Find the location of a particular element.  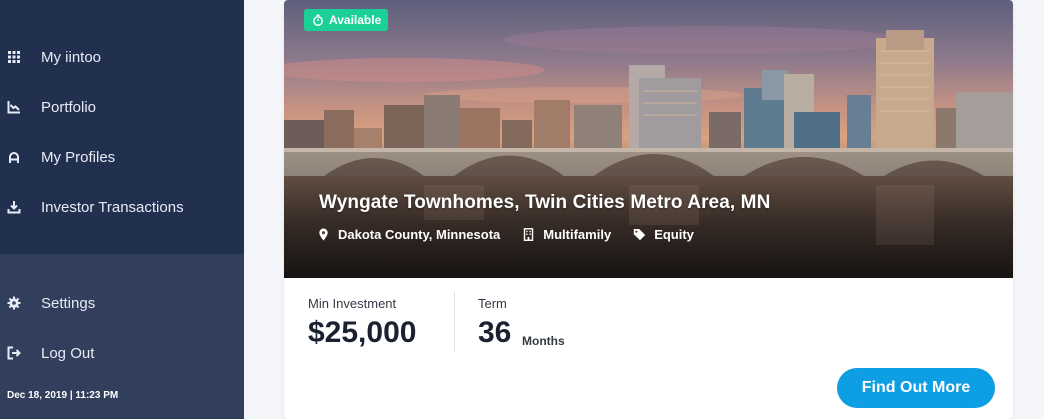

sidebar-item-label: My Profiles is located at coordinates (78, 157).